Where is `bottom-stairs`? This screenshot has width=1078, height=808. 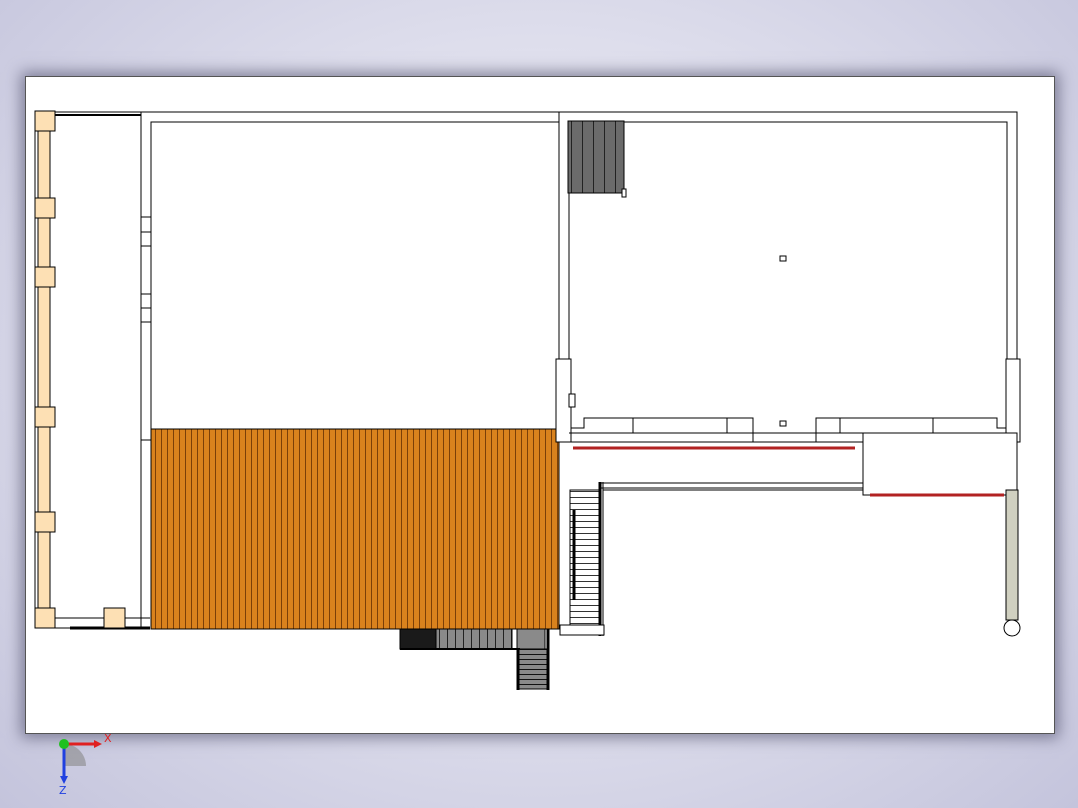 bottom-stairs is located at coordinates (474, 659).